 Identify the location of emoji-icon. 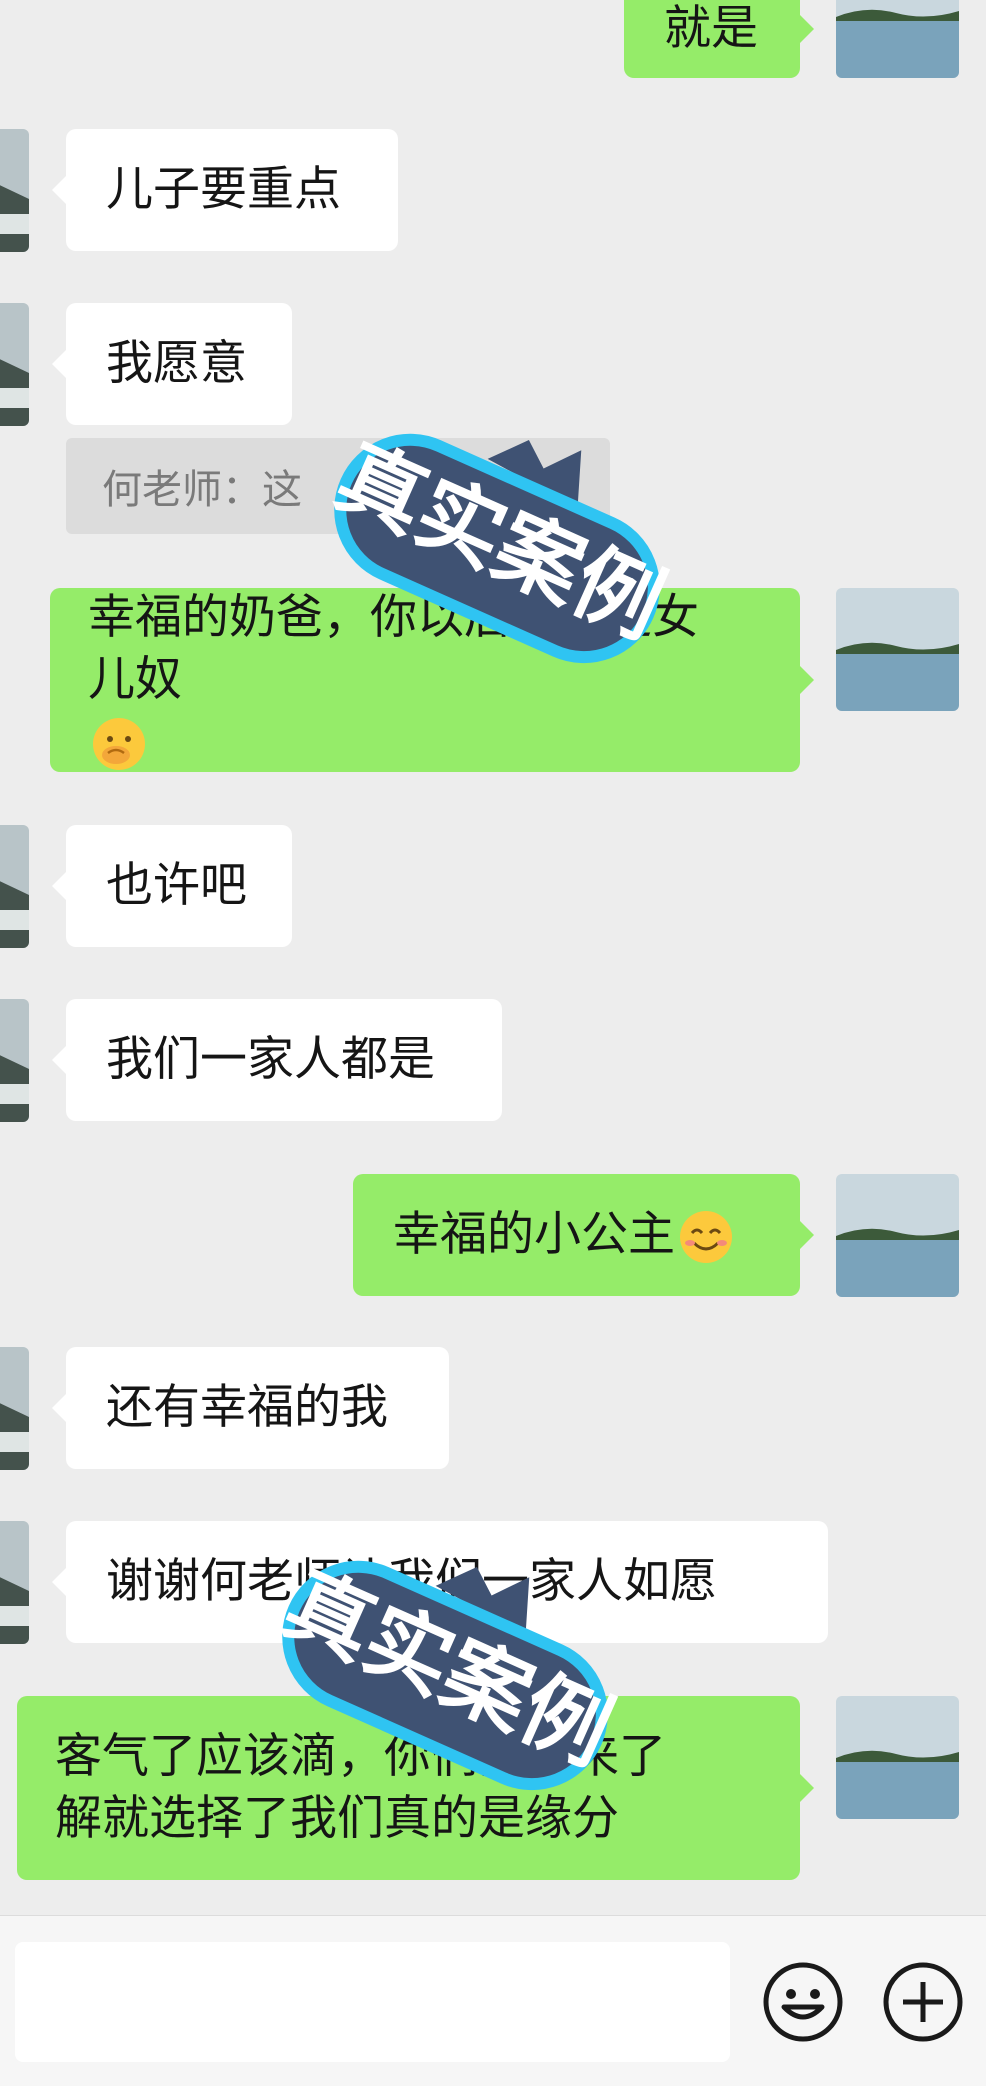
(803, 2002).